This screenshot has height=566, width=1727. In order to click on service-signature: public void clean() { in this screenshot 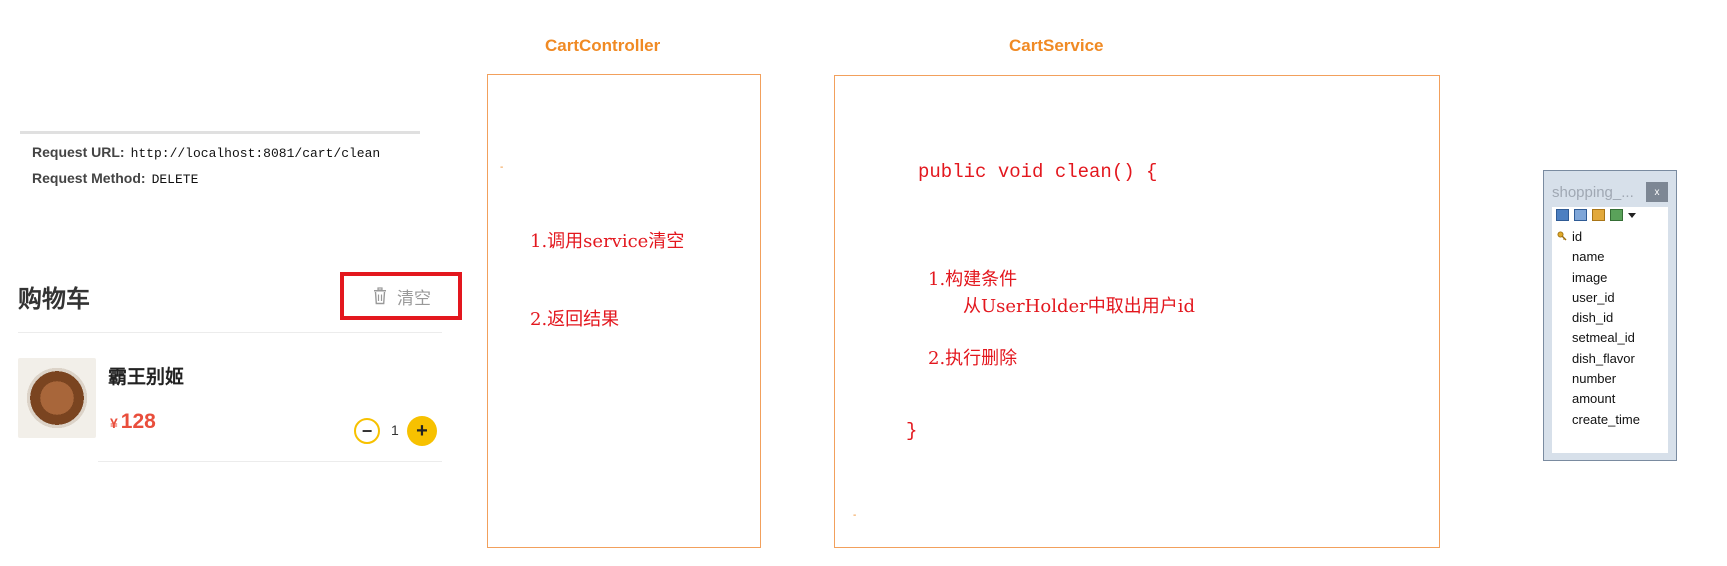, I will do `click(1038, 172)`.